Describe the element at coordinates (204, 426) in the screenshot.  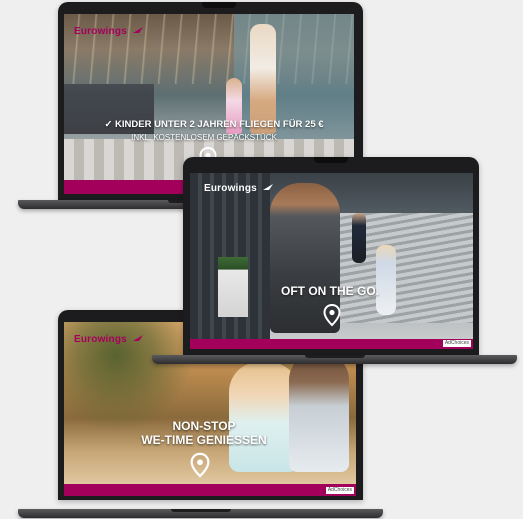
I see `ad-headline-line1: NON-STOP` at that location.